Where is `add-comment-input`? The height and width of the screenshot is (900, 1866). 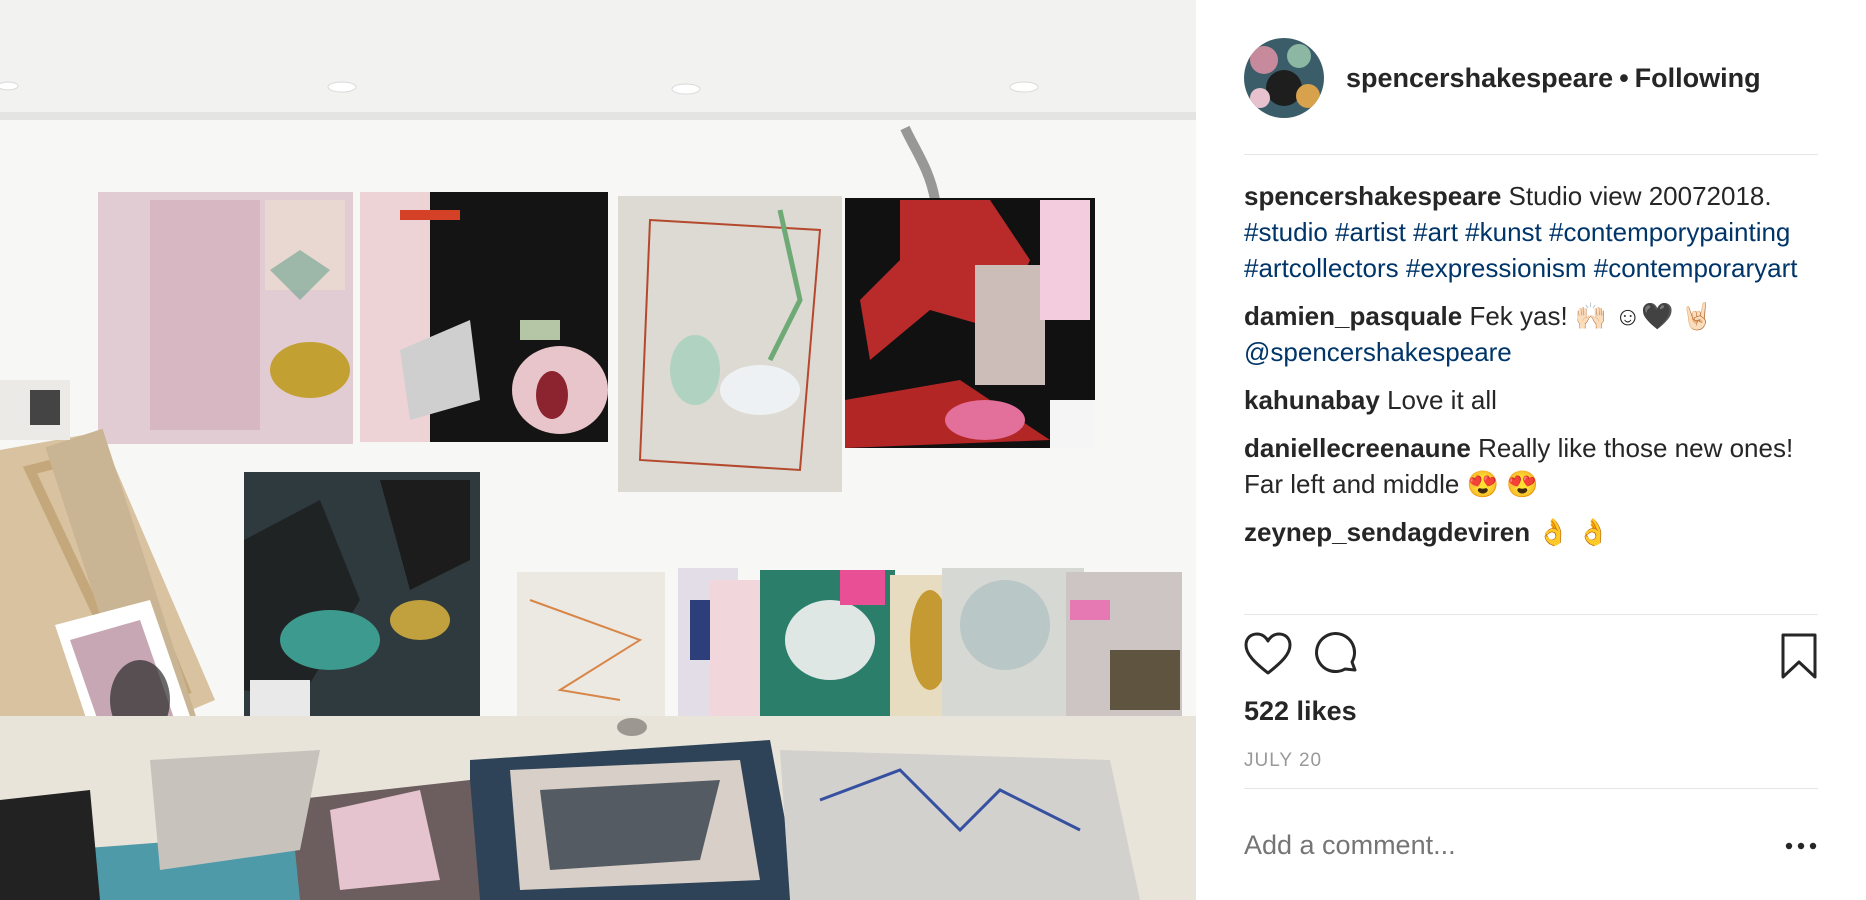 add-comment-input is located at coordinates (1484, 845).